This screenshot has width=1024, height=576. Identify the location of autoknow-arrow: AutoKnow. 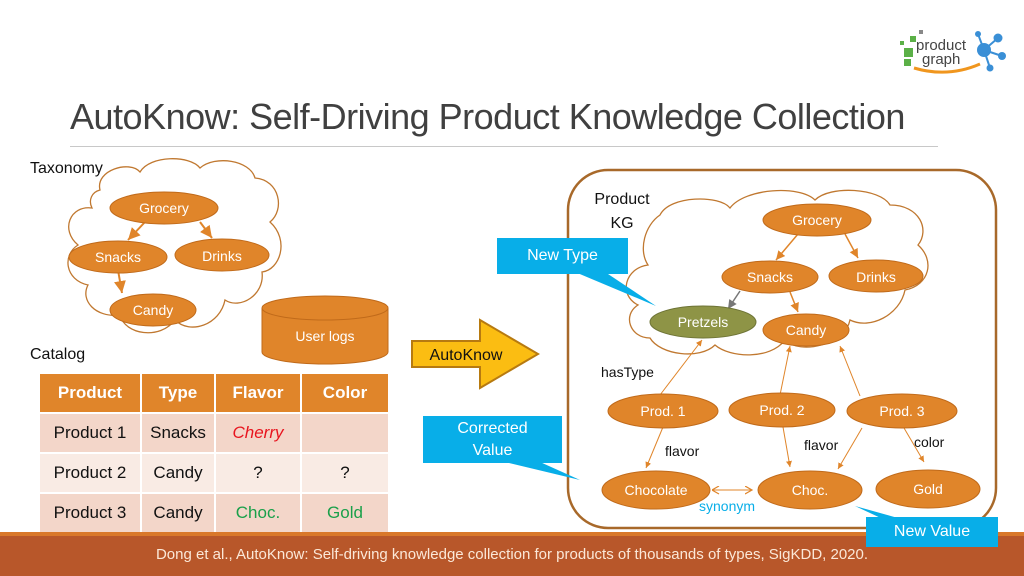
(475, 354).